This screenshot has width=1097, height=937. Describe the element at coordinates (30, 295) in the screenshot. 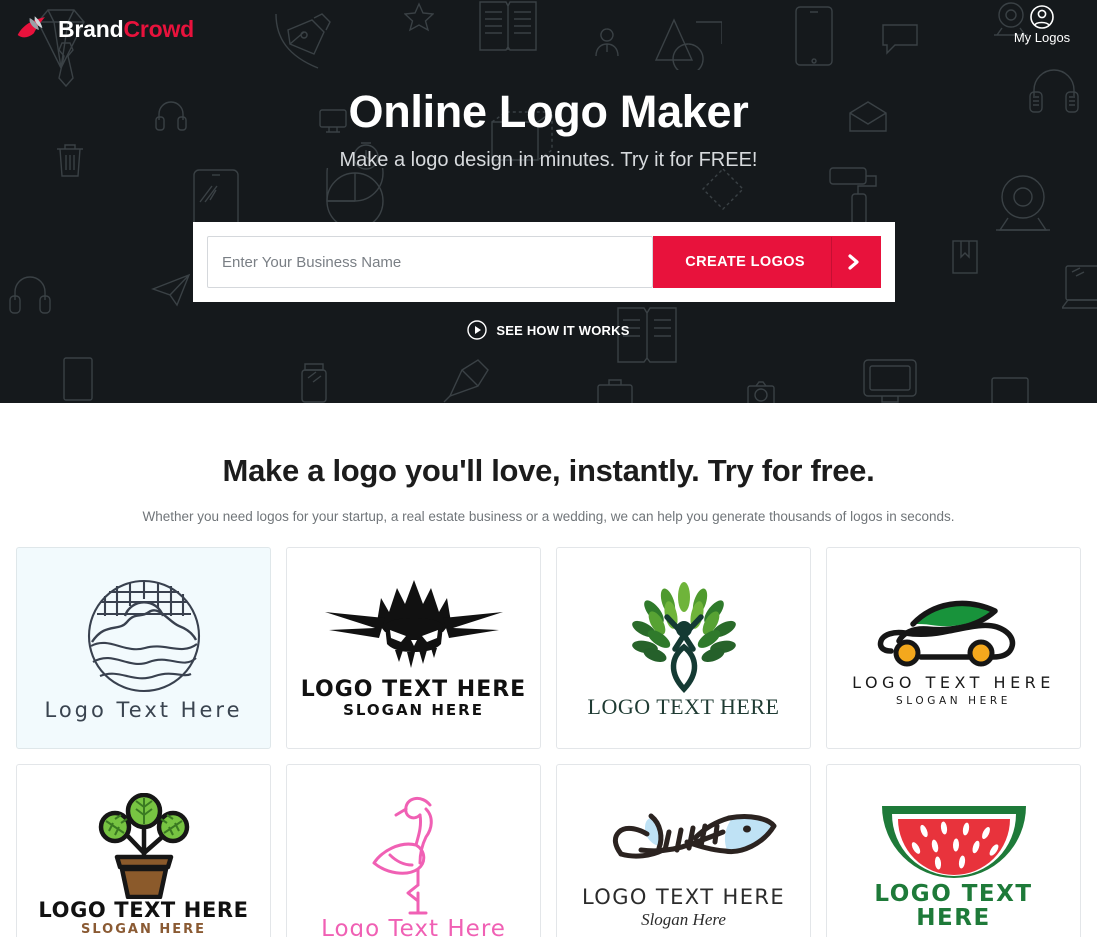

I see `headphones-small-icon` at that location.